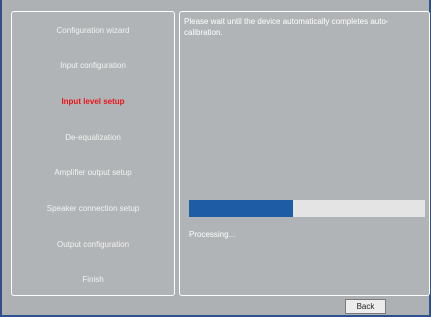 The width and height of the screenshot is (431, 317). Describe the element at coordinates (93, 66) in the screenshot. I see `step-input-configuration: Input configuration` at that location.